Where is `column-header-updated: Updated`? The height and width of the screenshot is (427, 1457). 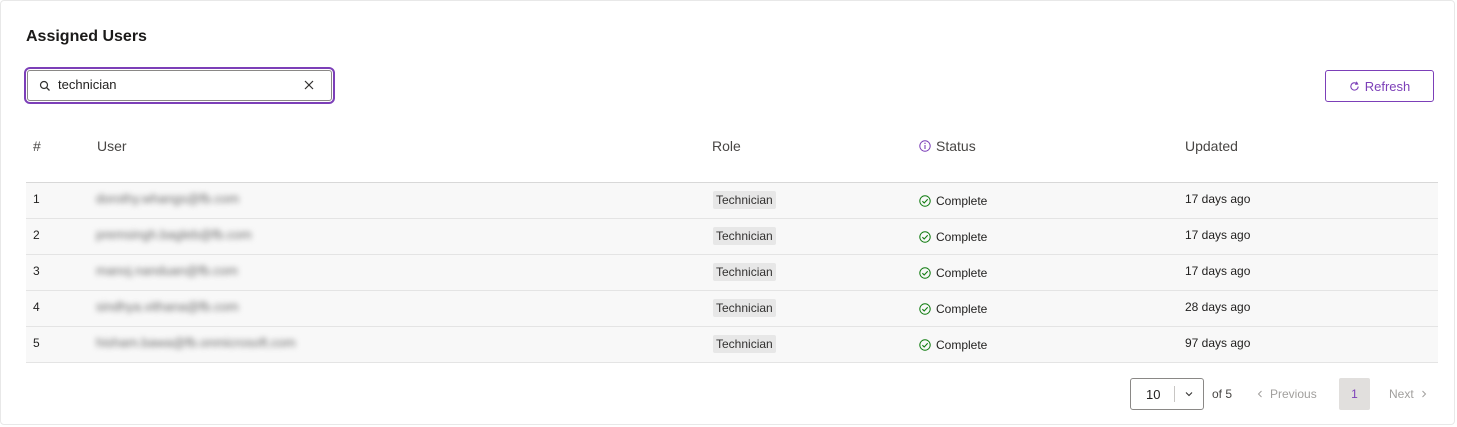
column-header-updated: Updated is located at coordinates (1211, 146).